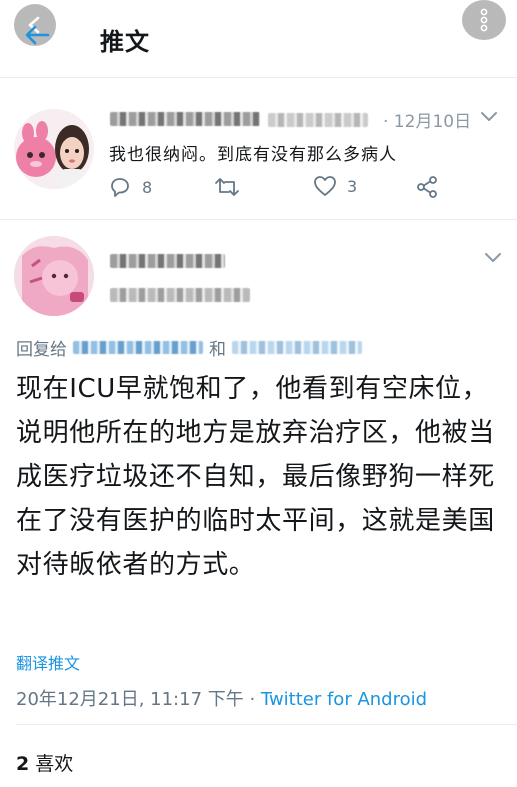 The height and width of the screenshot is (787, 517). What do you see at coordinates (147, 187) in the screenshot?
I see `reply-count: 8` at bounding box center [147, 187].